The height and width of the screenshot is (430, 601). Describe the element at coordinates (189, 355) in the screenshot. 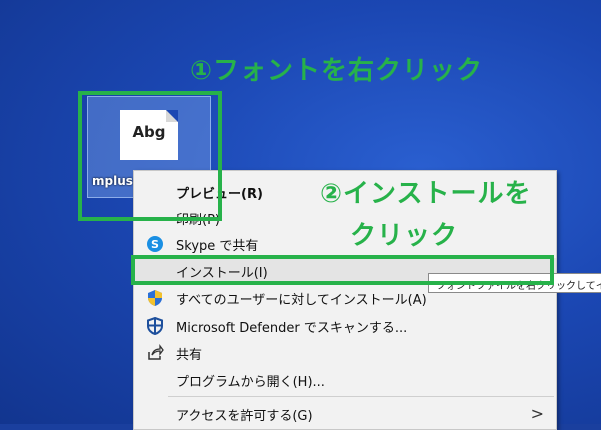

I see `menu-item-label: 共有` at that location.